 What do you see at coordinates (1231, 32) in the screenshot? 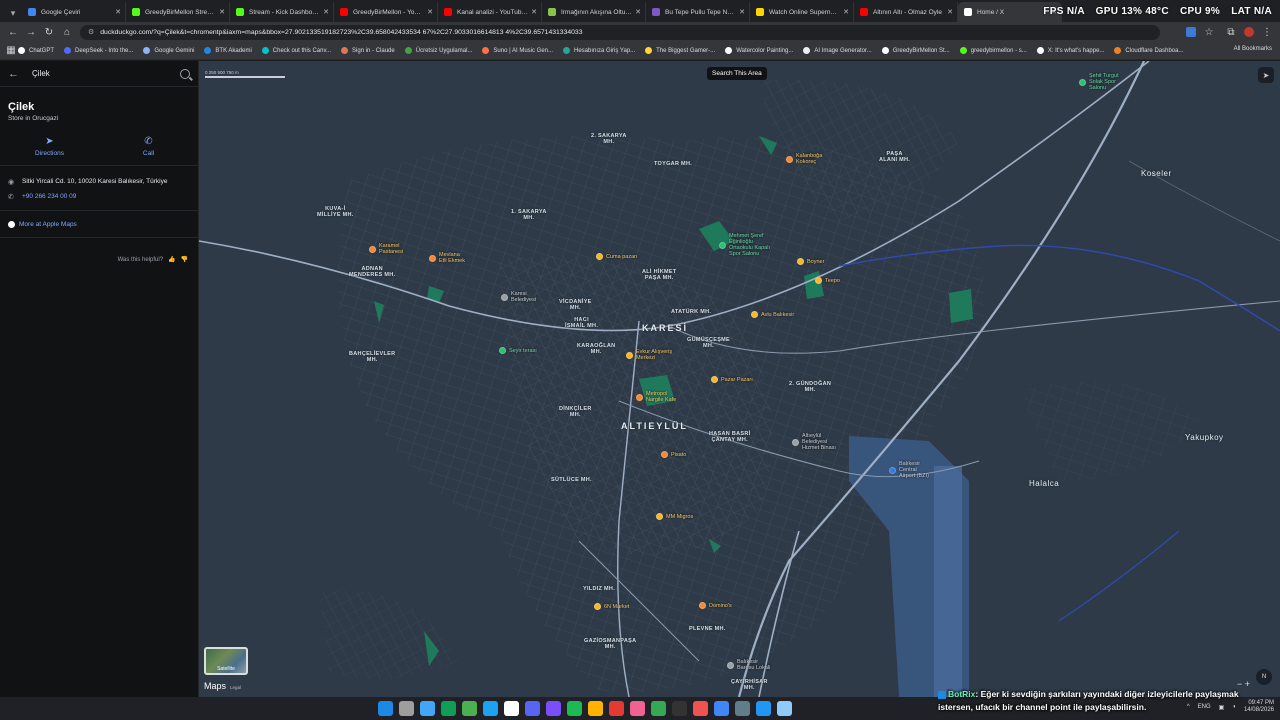
I see `extensions-puzzle-icon: ⧉` at bounding box center [1231, 32].